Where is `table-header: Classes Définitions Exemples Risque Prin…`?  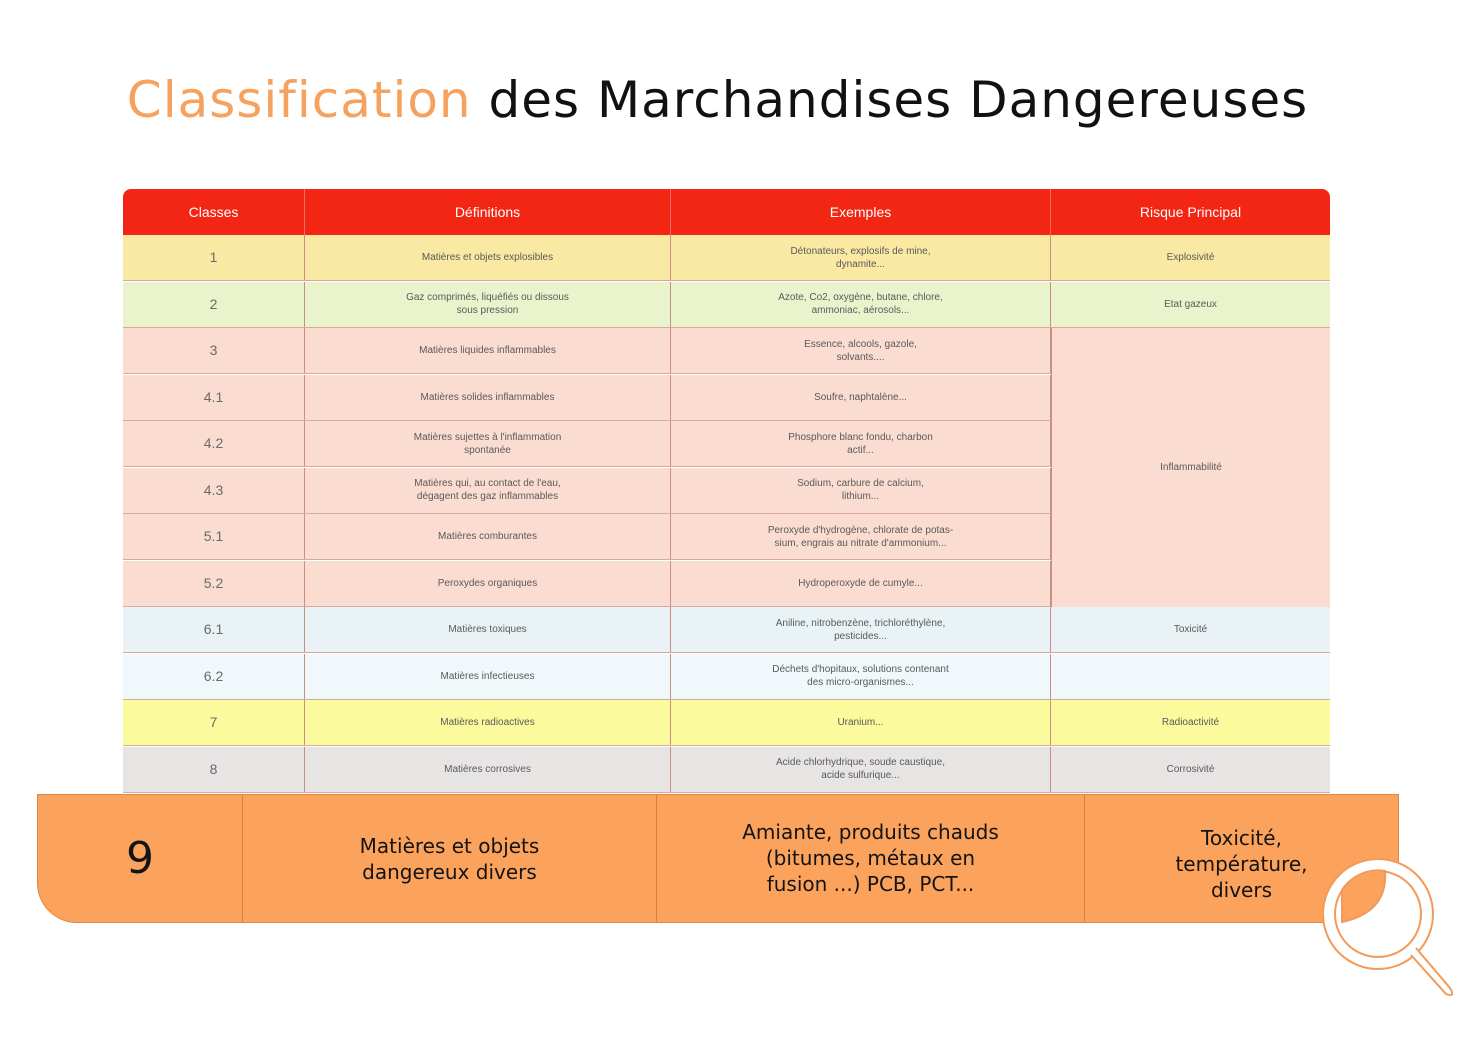 table-header: Classes Définitions Exemples Risque Prin… is located at coordinates (726, 212).